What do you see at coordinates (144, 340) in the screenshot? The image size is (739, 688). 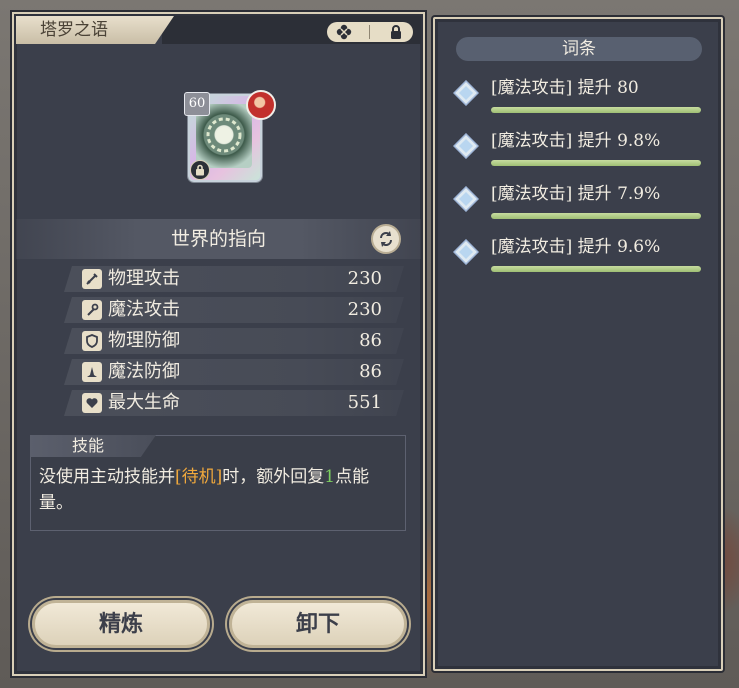 I see `stat-label: 物理防御` at bounding box center [144, 340].